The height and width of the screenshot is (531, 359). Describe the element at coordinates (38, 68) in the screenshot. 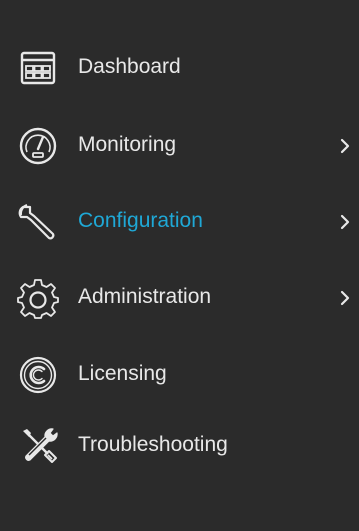

I see `dashboard-icon` at that location.